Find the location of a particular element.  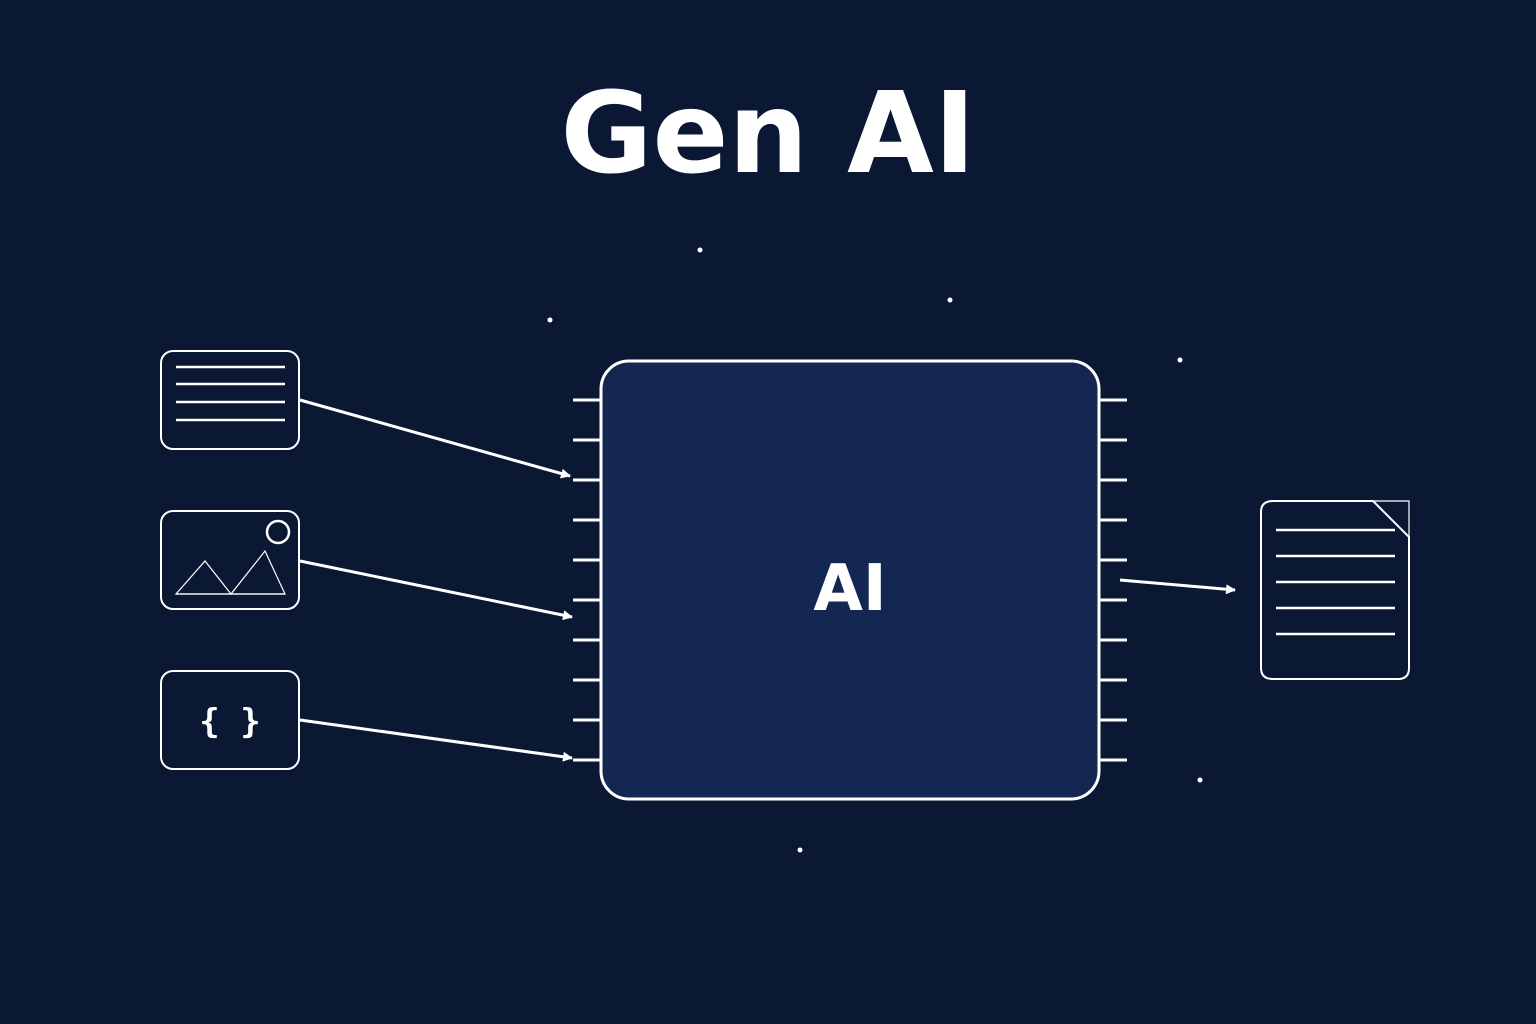

diagram-title: Gen AI is located at coordinates (768, 134).